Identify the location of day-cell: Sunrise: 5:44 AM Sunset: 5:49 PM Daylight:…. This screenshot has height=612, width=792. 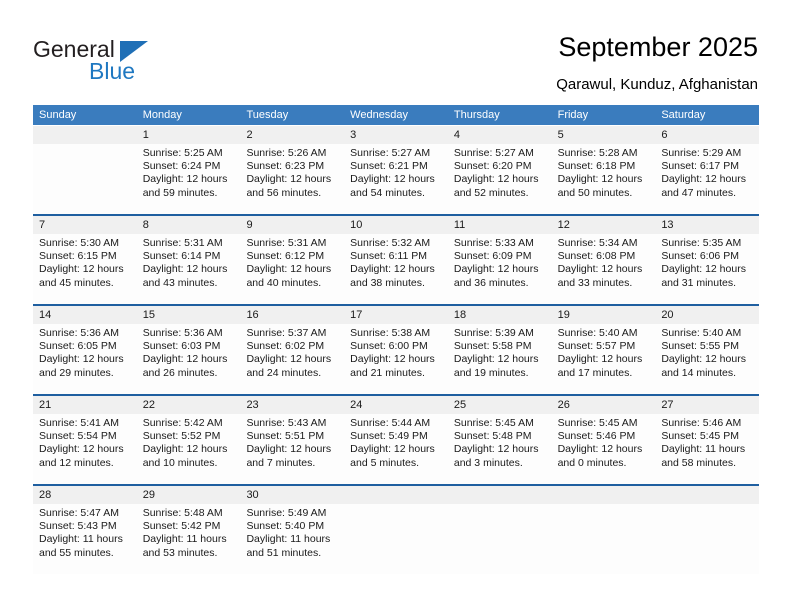
(396, 449).